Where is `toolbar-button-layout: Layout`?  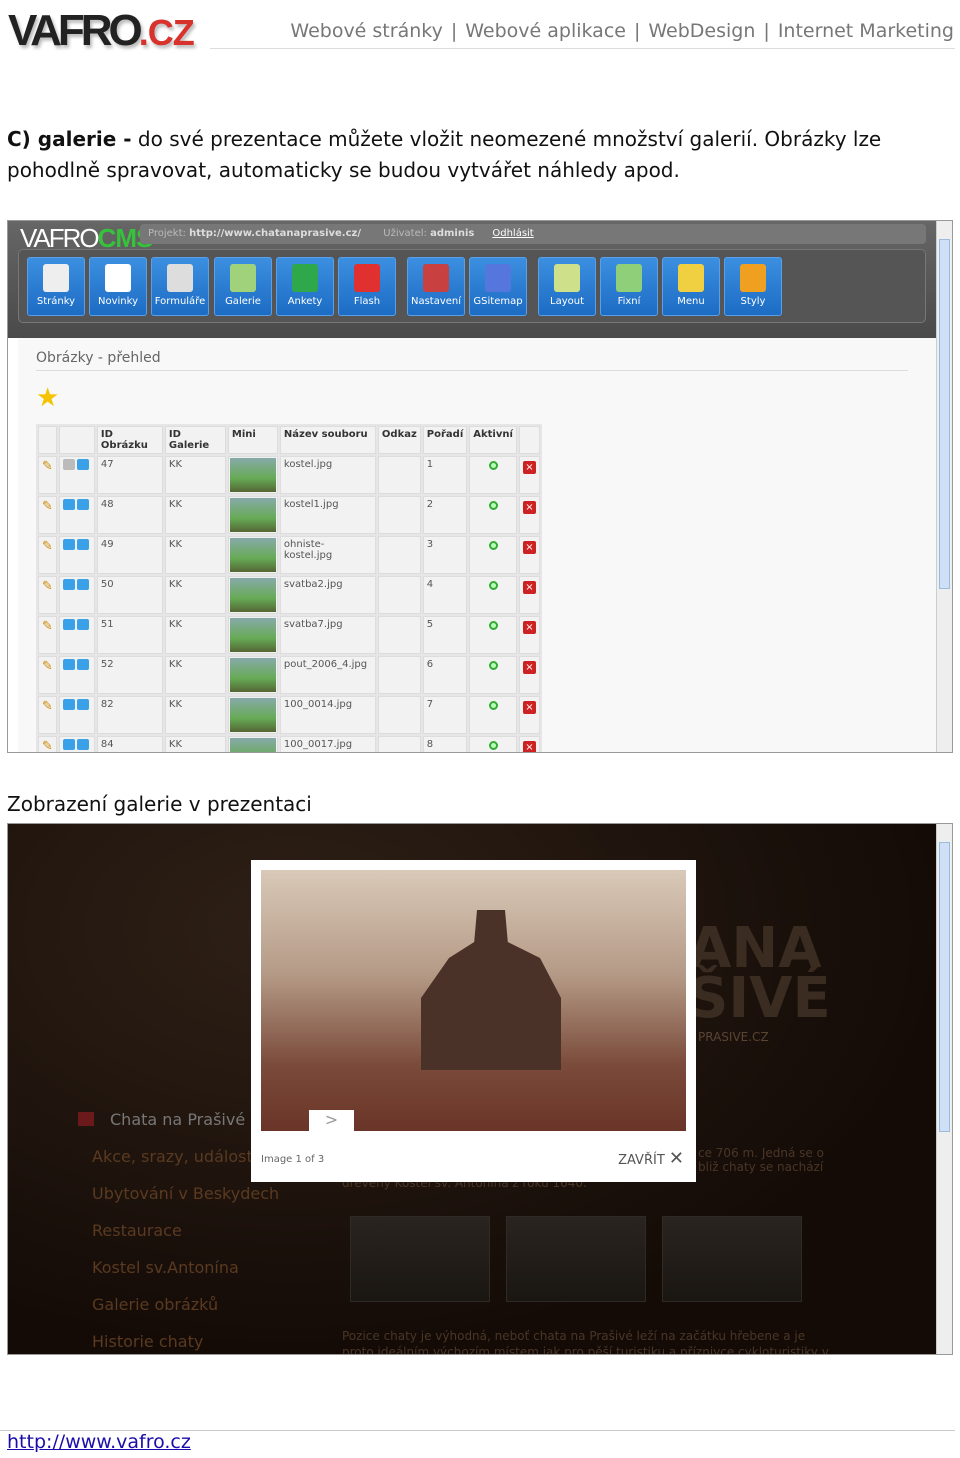
toolbar-button-layout: Layout is located at coordinates (567, 286).